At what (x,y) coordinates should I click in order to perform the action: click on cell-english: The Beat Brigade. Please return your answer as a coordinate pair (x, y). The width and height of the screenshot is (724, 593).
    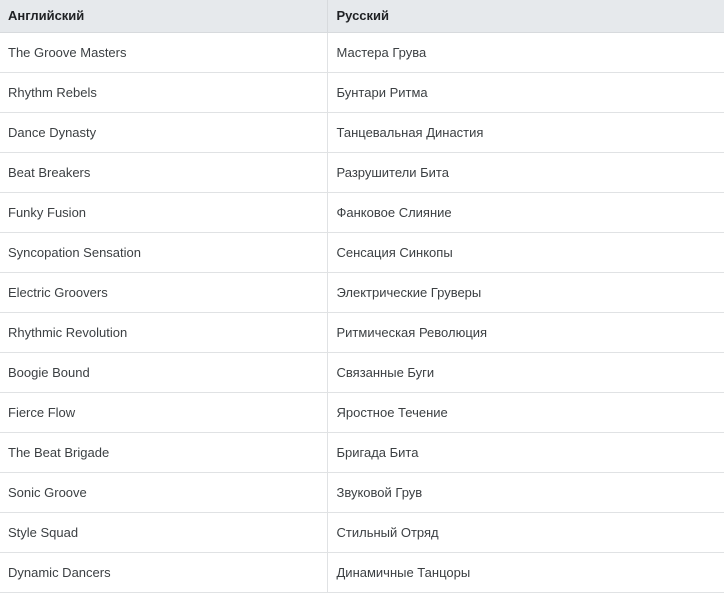
    Looking at the image, I should click on (163, 452).